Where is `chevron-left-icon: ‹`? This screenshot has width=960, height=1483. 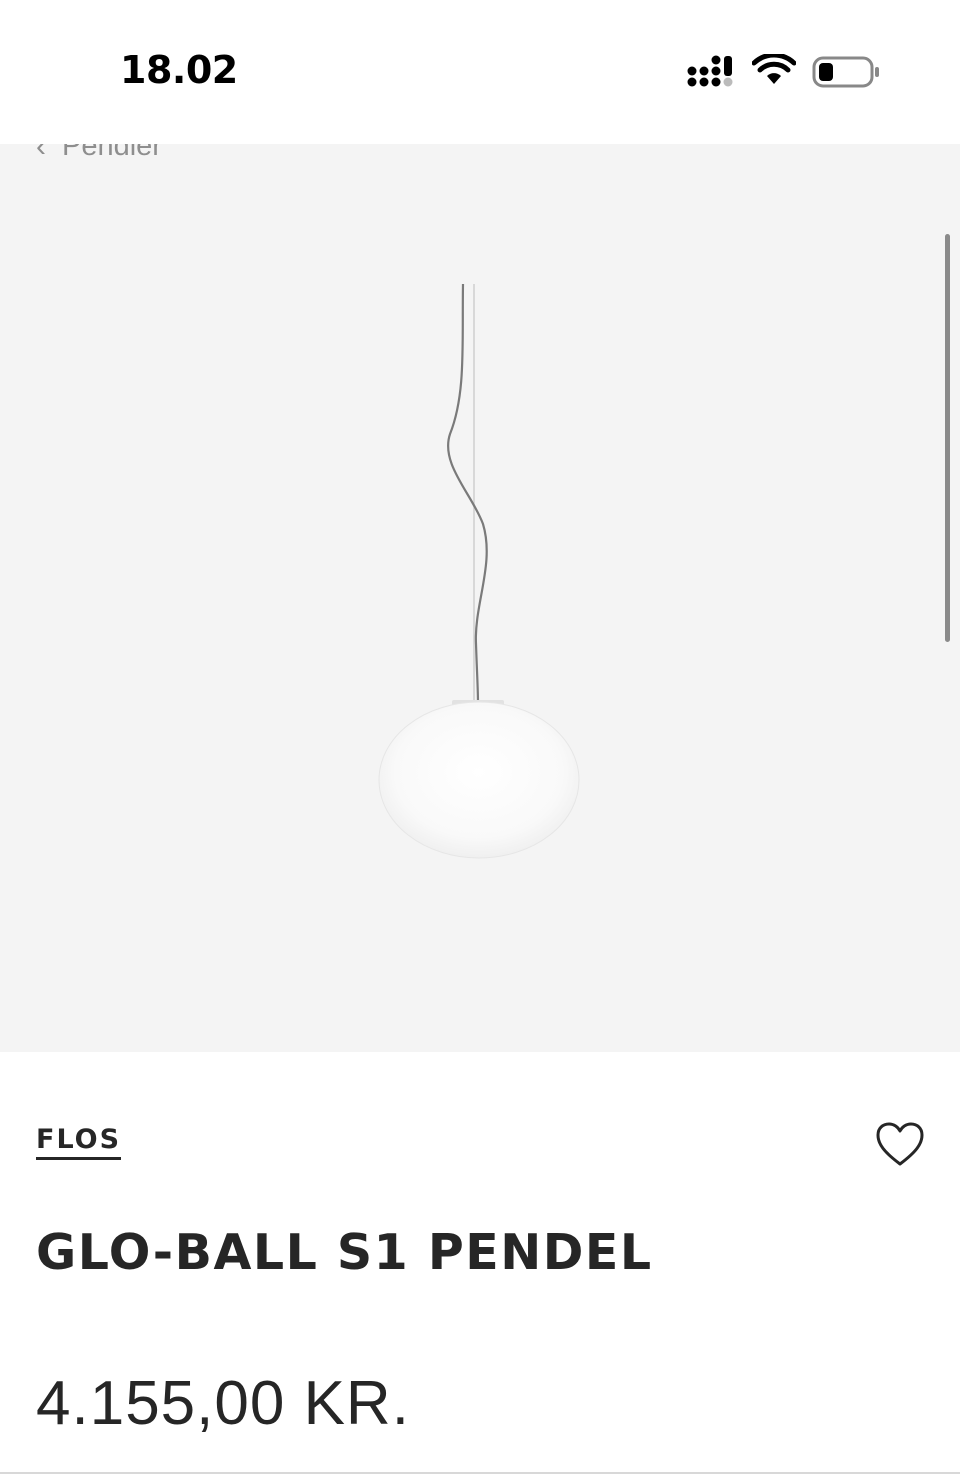
chevron-left-icon: ‹ is located at coordinates (41, 153).